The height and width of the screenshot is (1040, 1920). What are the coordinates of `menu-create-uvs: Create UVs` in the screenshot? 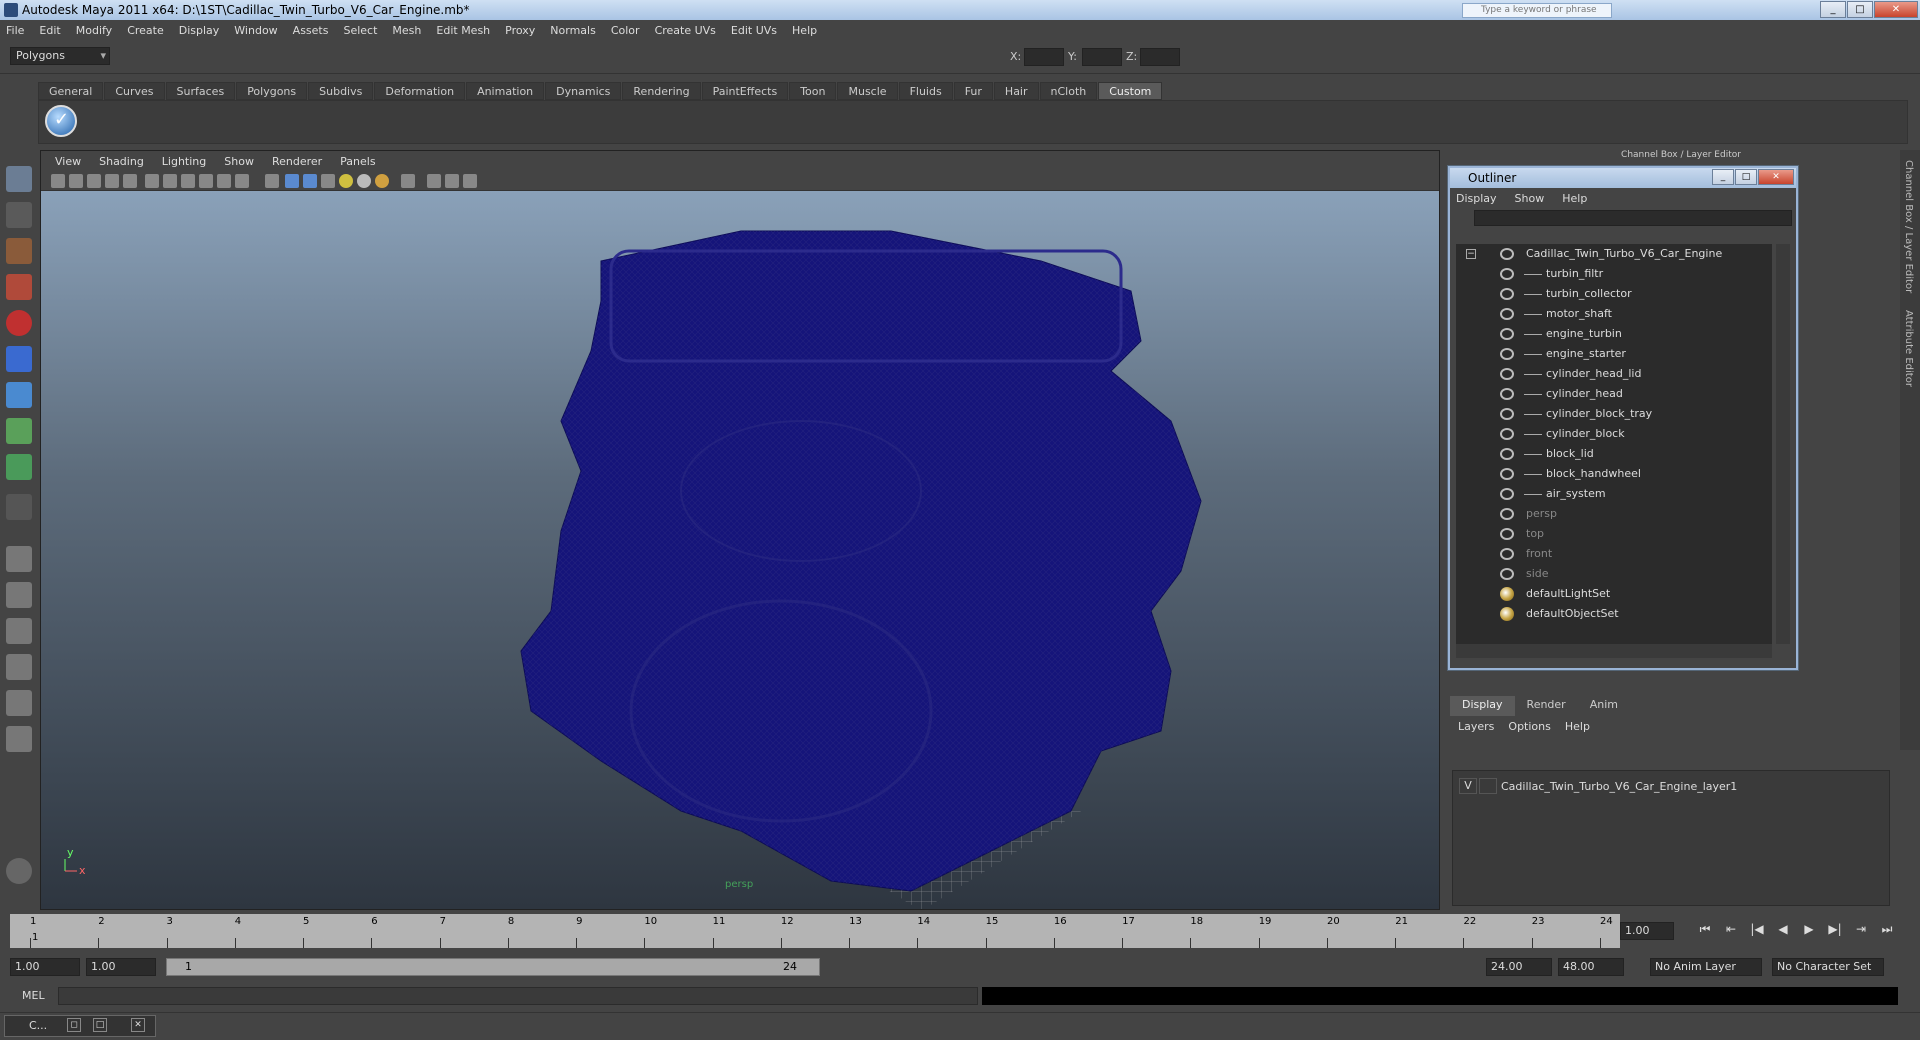 It's located at (685, 30).